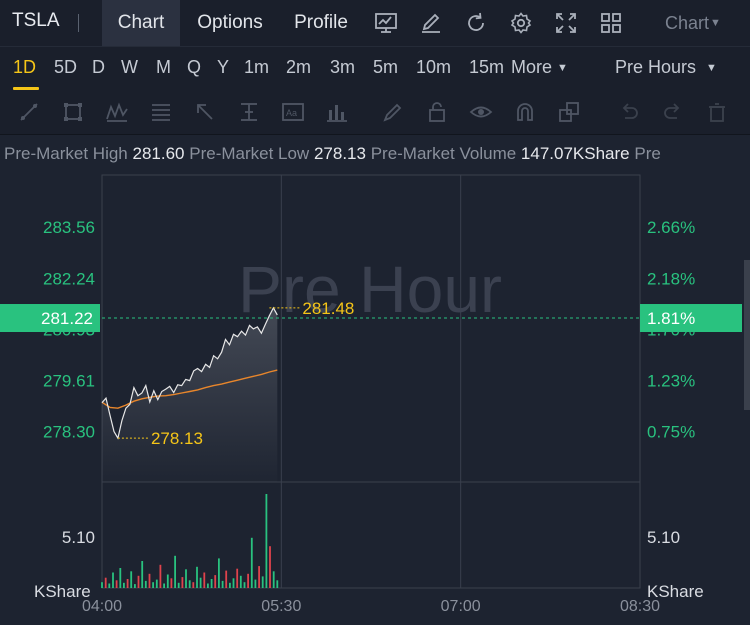 This screenshot has height=625, width=750. I want to click on redo-icon, so click(673, 112).